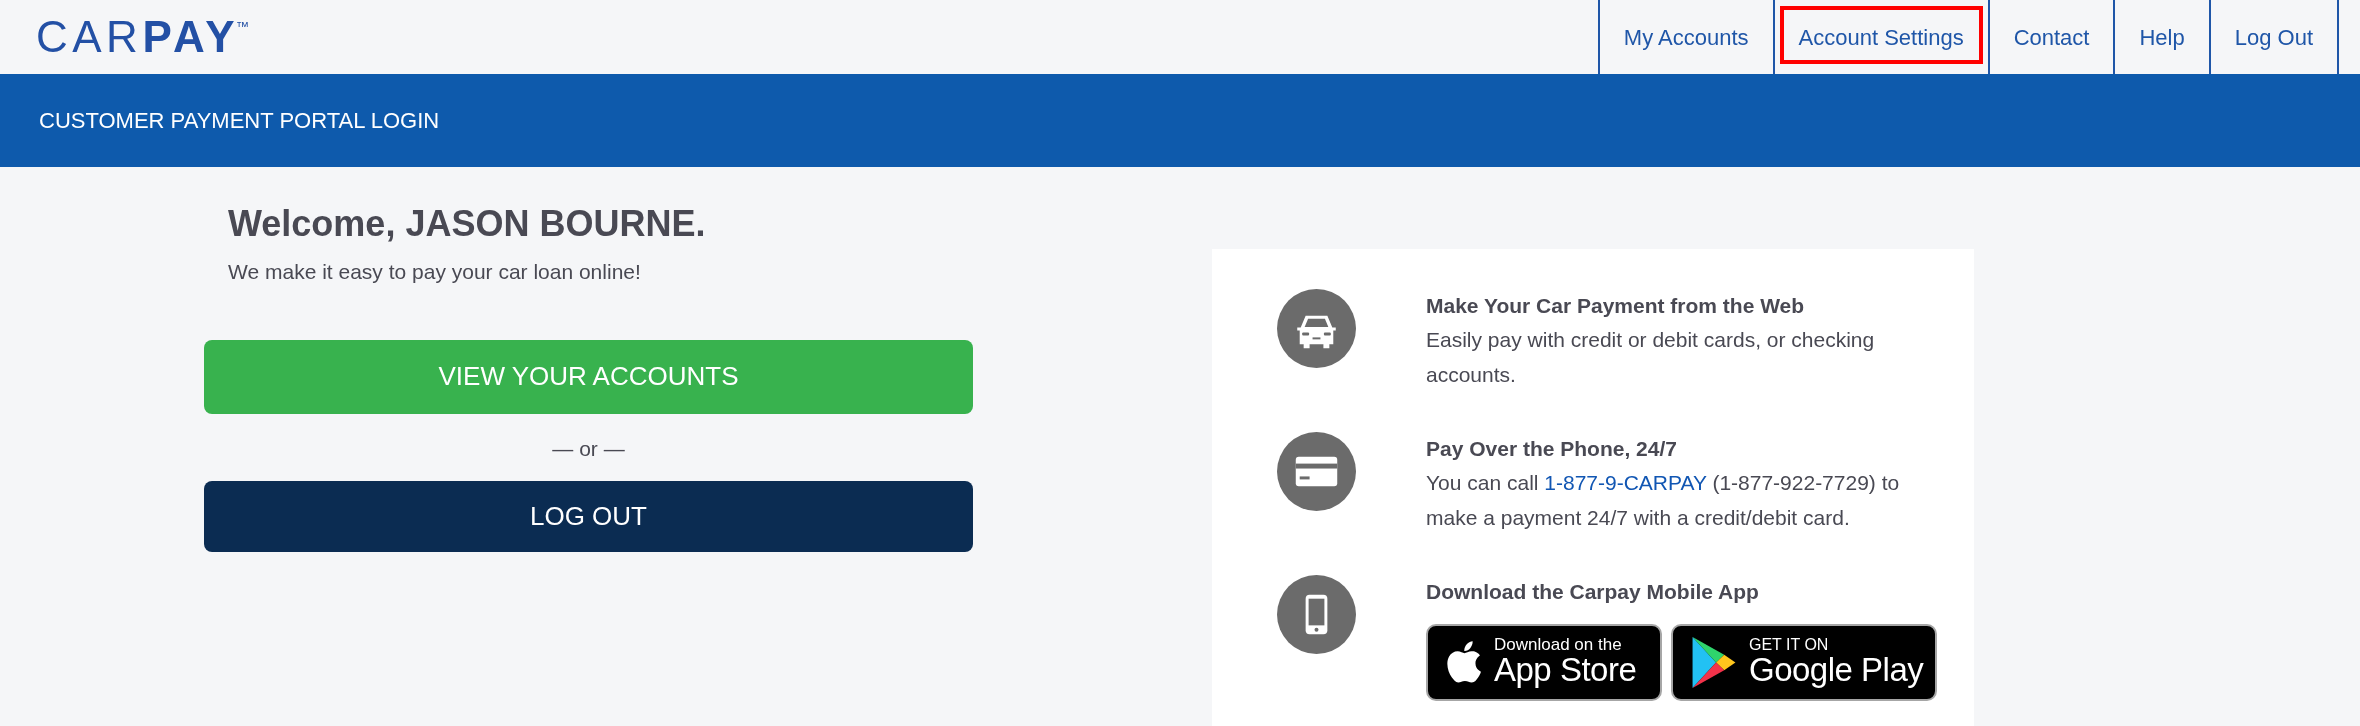  Describe the element at coordinates (1625, 482) in the screenshot. I see `phone-link: 1-877-9-CARPAY` at that location.